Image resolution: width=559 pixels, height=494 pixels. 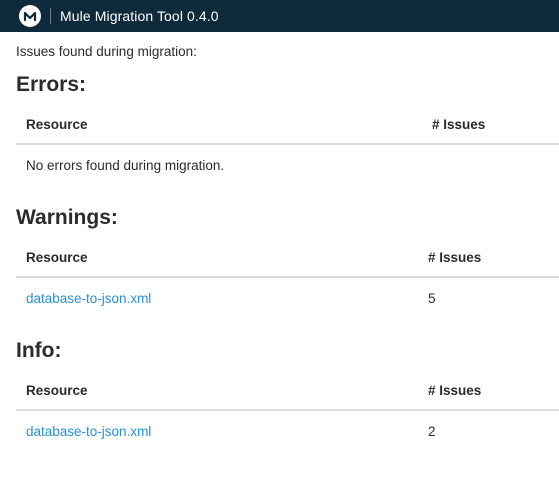 I want to click on app-header: Mule Migration Tool 0.4.0, so click(x=279, y=16).